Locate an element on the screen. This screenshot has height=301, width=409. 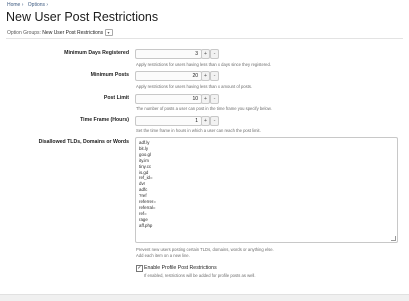
resize-handle is located at coordinates (393, 238).